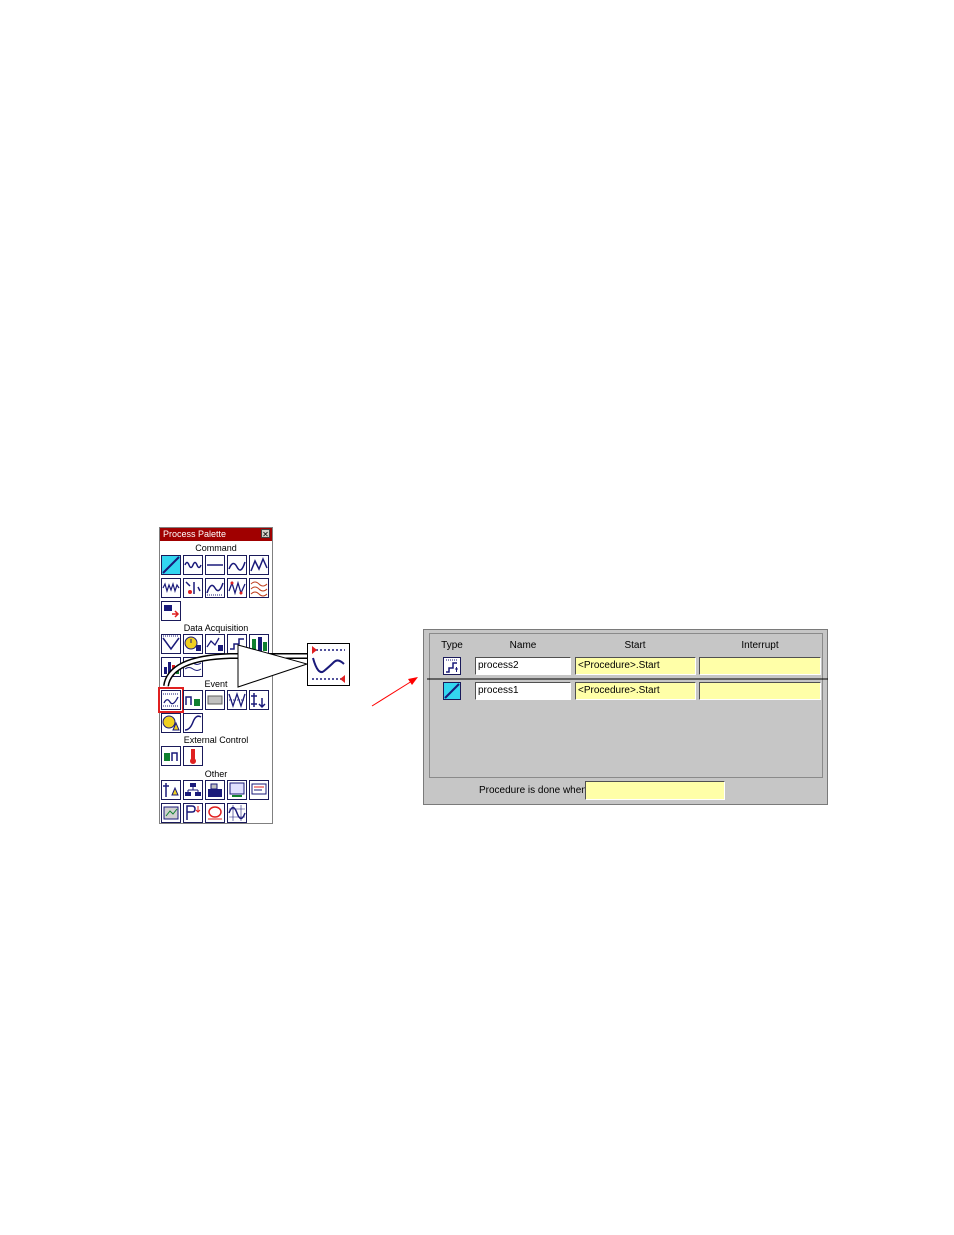 This screenshot has height=1235, width=954. Describe the element at coordinates (533, 790) in the screenshot. I see `done-label: Procedure is done when` at that location.